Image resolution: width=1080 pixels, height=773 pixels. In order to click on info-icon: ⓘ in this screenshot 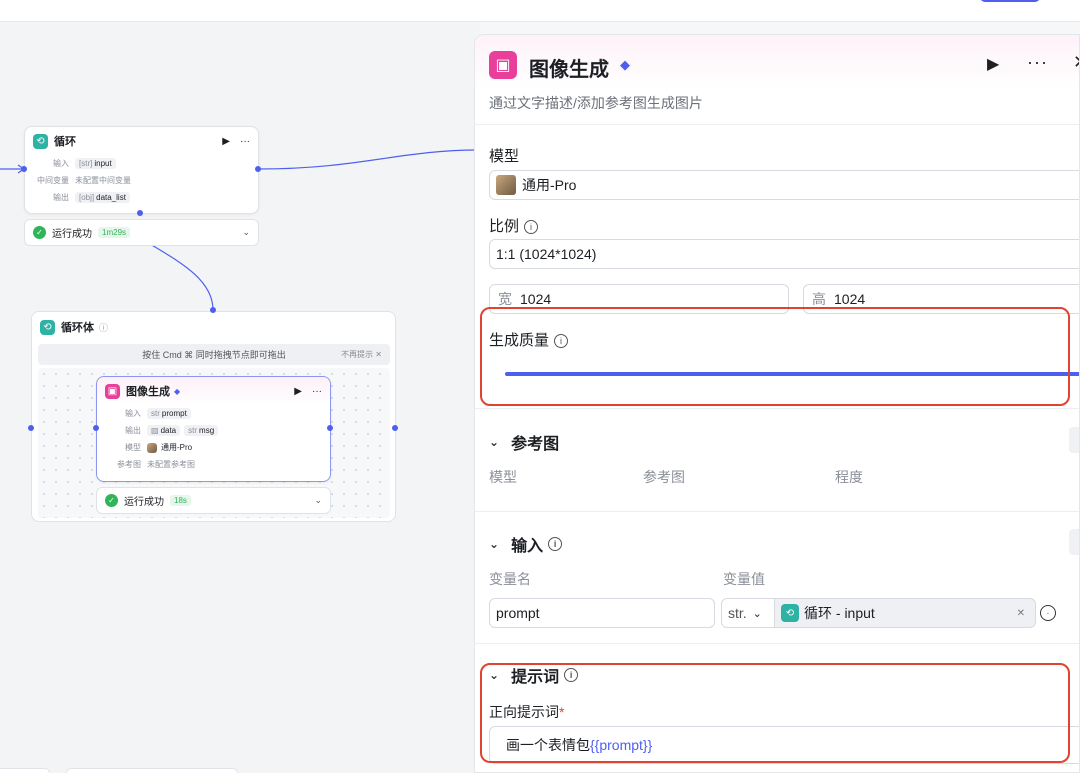, I will do `click(104, 327)`.